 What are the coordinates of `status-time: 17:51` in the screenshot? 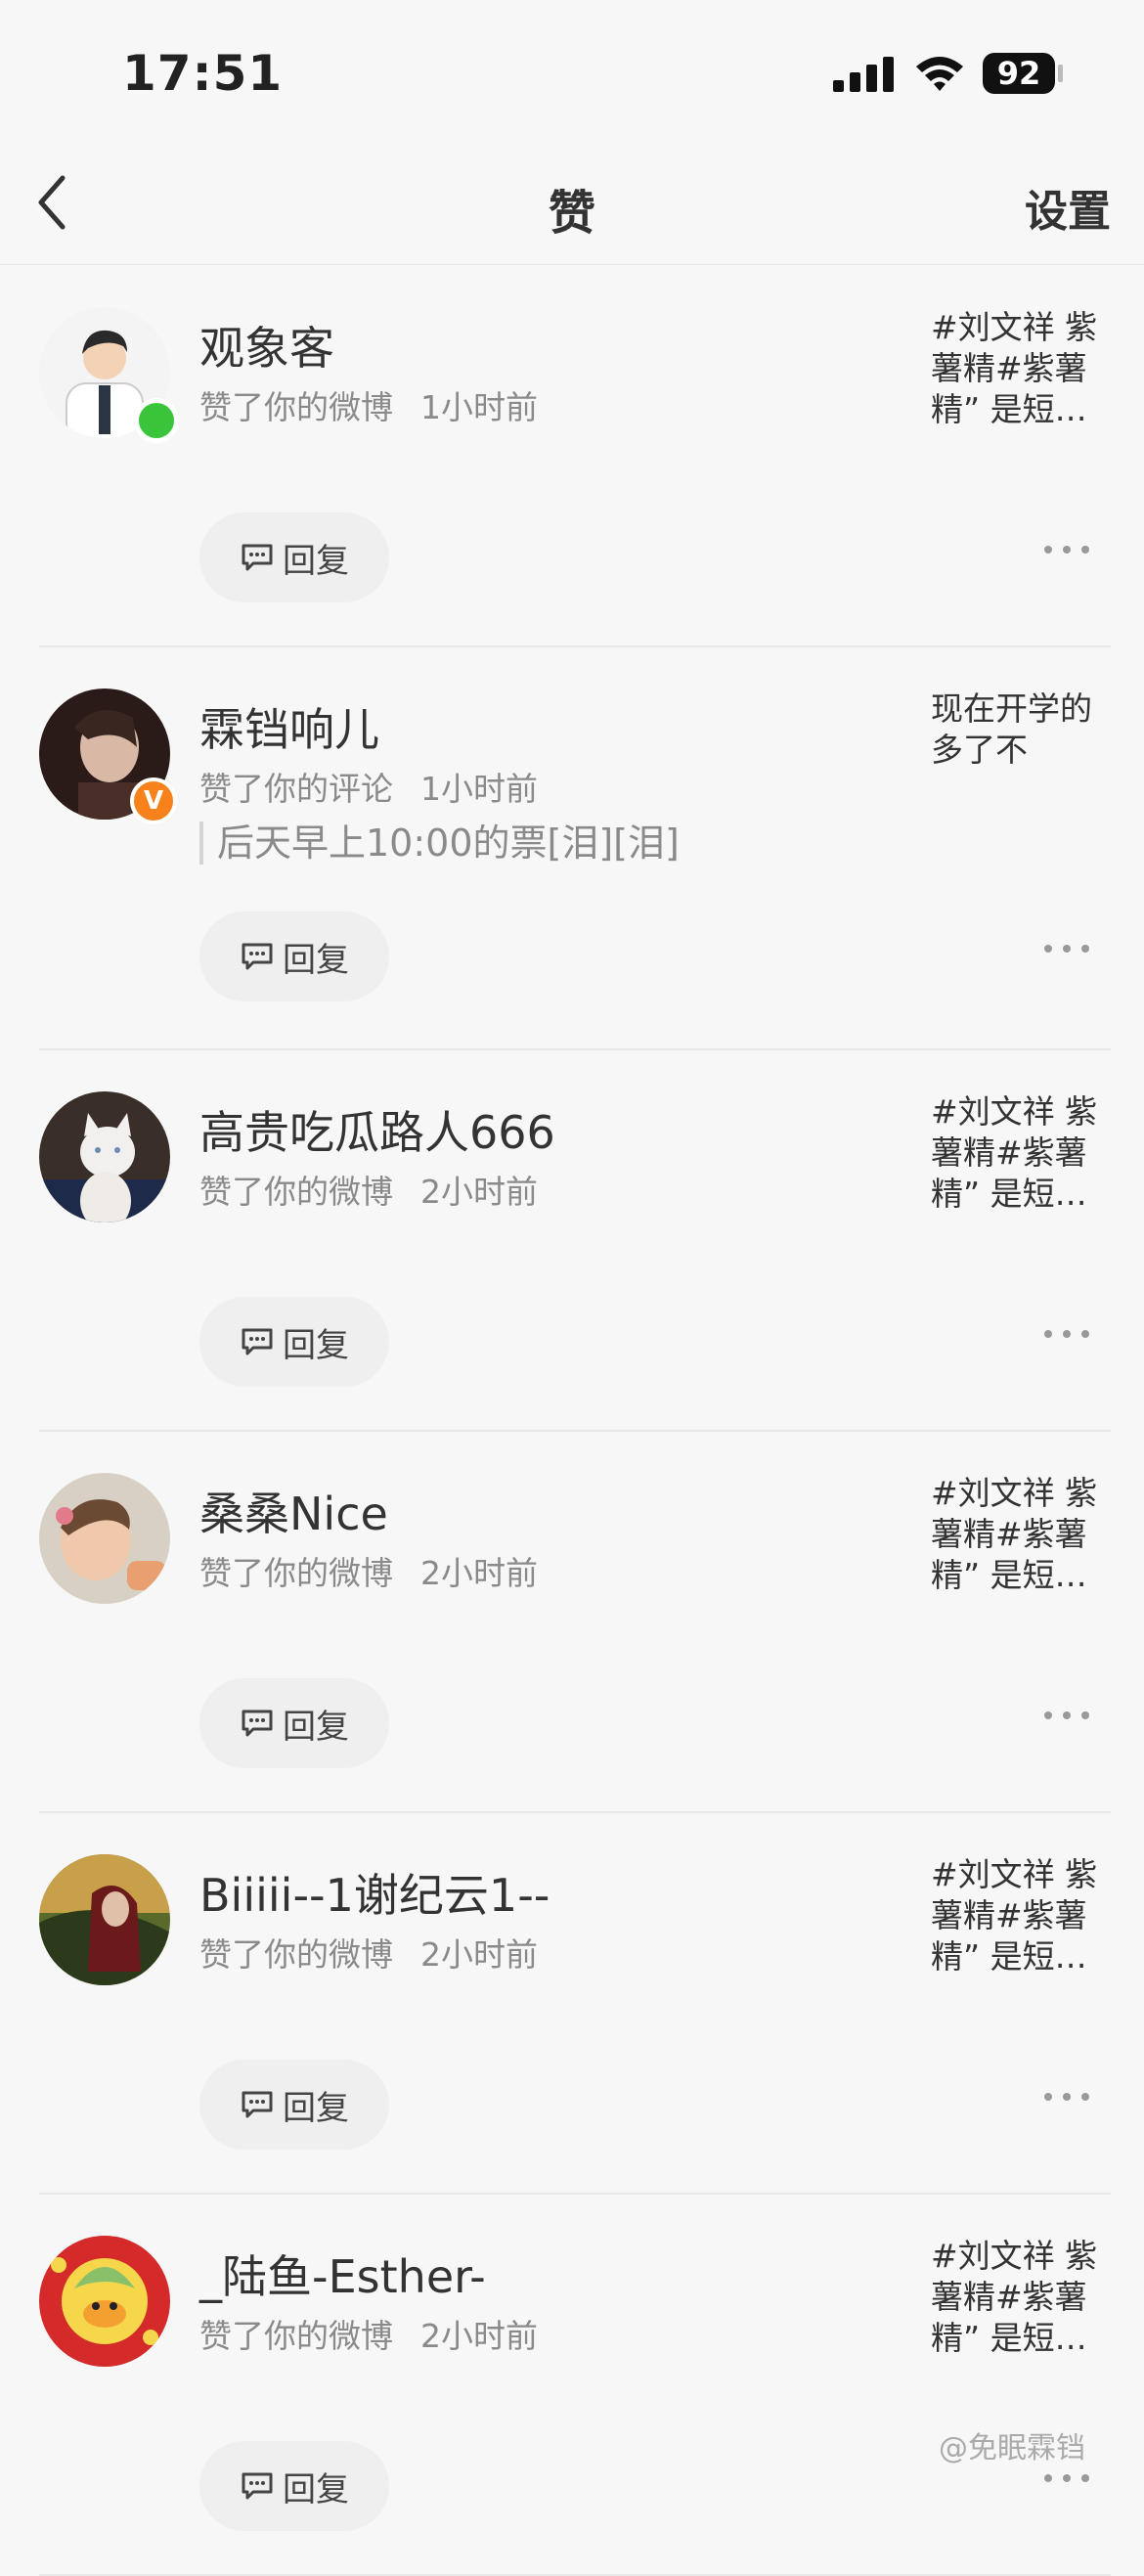 It's located at (203, 73).